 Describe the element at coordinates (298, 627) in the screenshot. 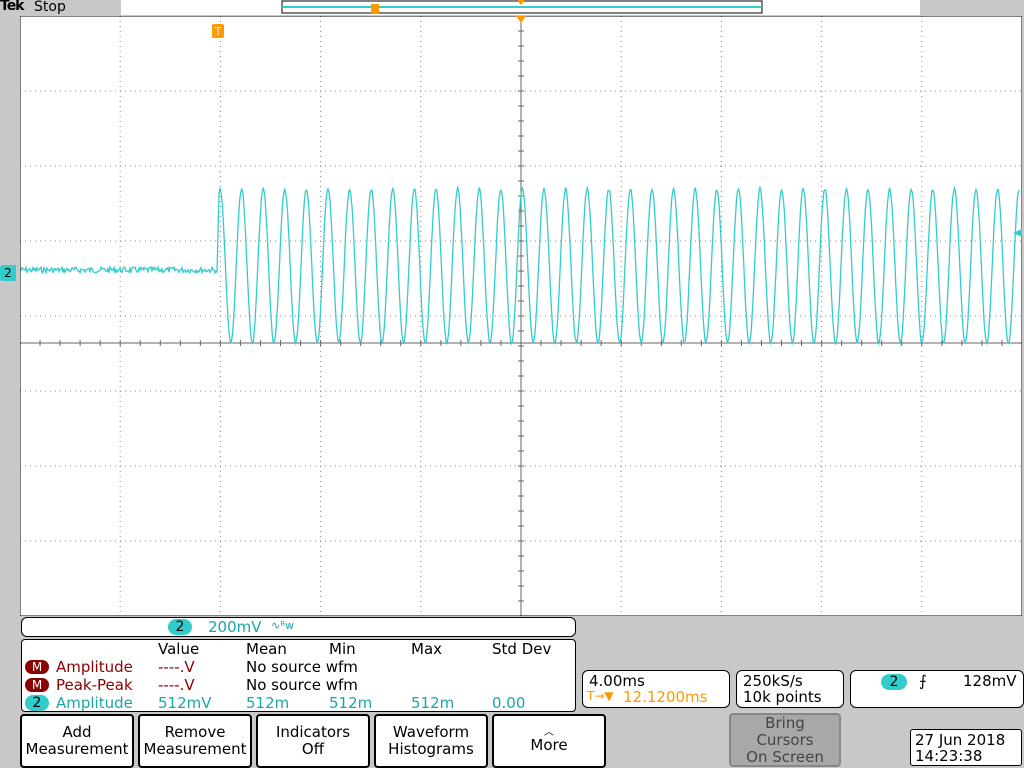

I see `channel-scale-readout: 2 200mV ∿ᴮw` at that location.